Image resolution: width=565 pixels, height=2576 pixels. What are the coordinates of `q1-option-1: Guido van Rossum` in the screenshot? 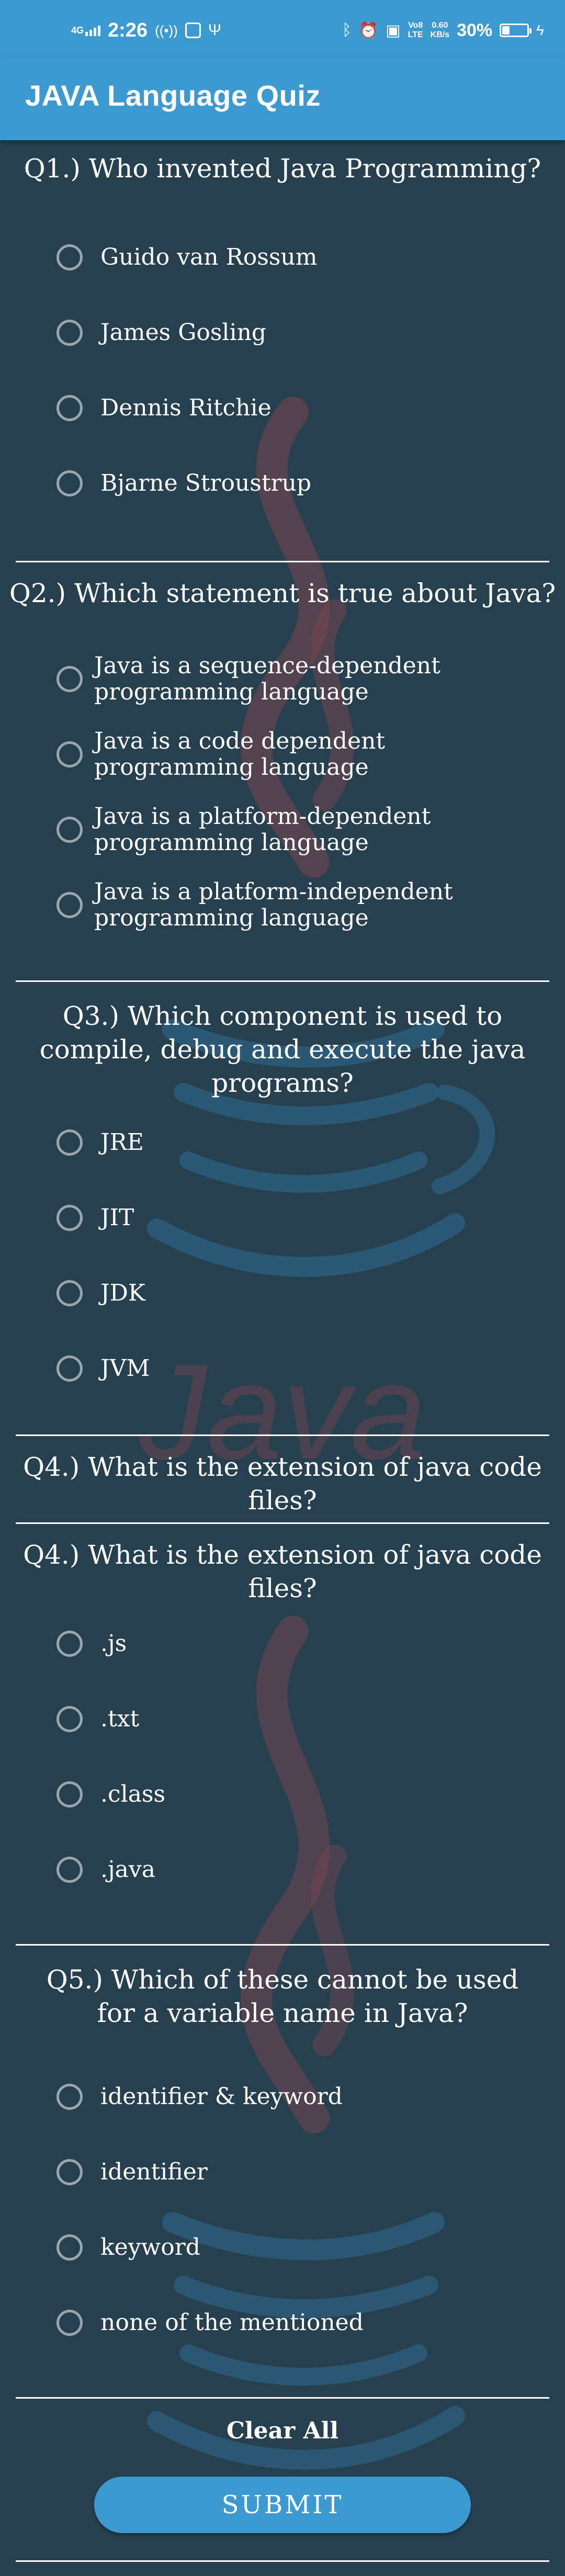 It's located at (186, 257).